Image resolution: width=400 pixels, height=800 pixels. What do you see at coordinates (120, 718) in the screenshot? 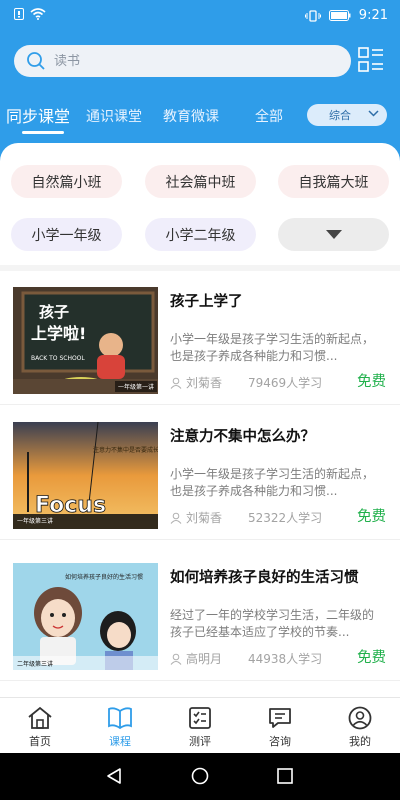
I see `book-icon` at bounding box center [120, 718].